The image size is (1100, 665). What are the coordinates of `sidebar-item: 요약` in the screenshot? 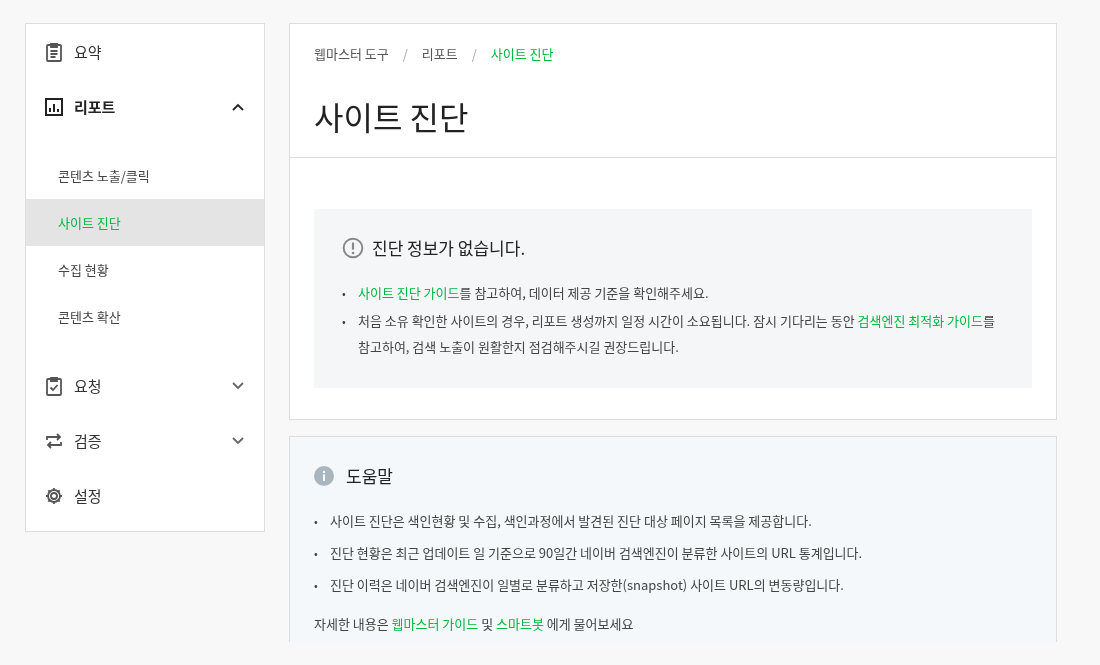 It's located at (145, 51).